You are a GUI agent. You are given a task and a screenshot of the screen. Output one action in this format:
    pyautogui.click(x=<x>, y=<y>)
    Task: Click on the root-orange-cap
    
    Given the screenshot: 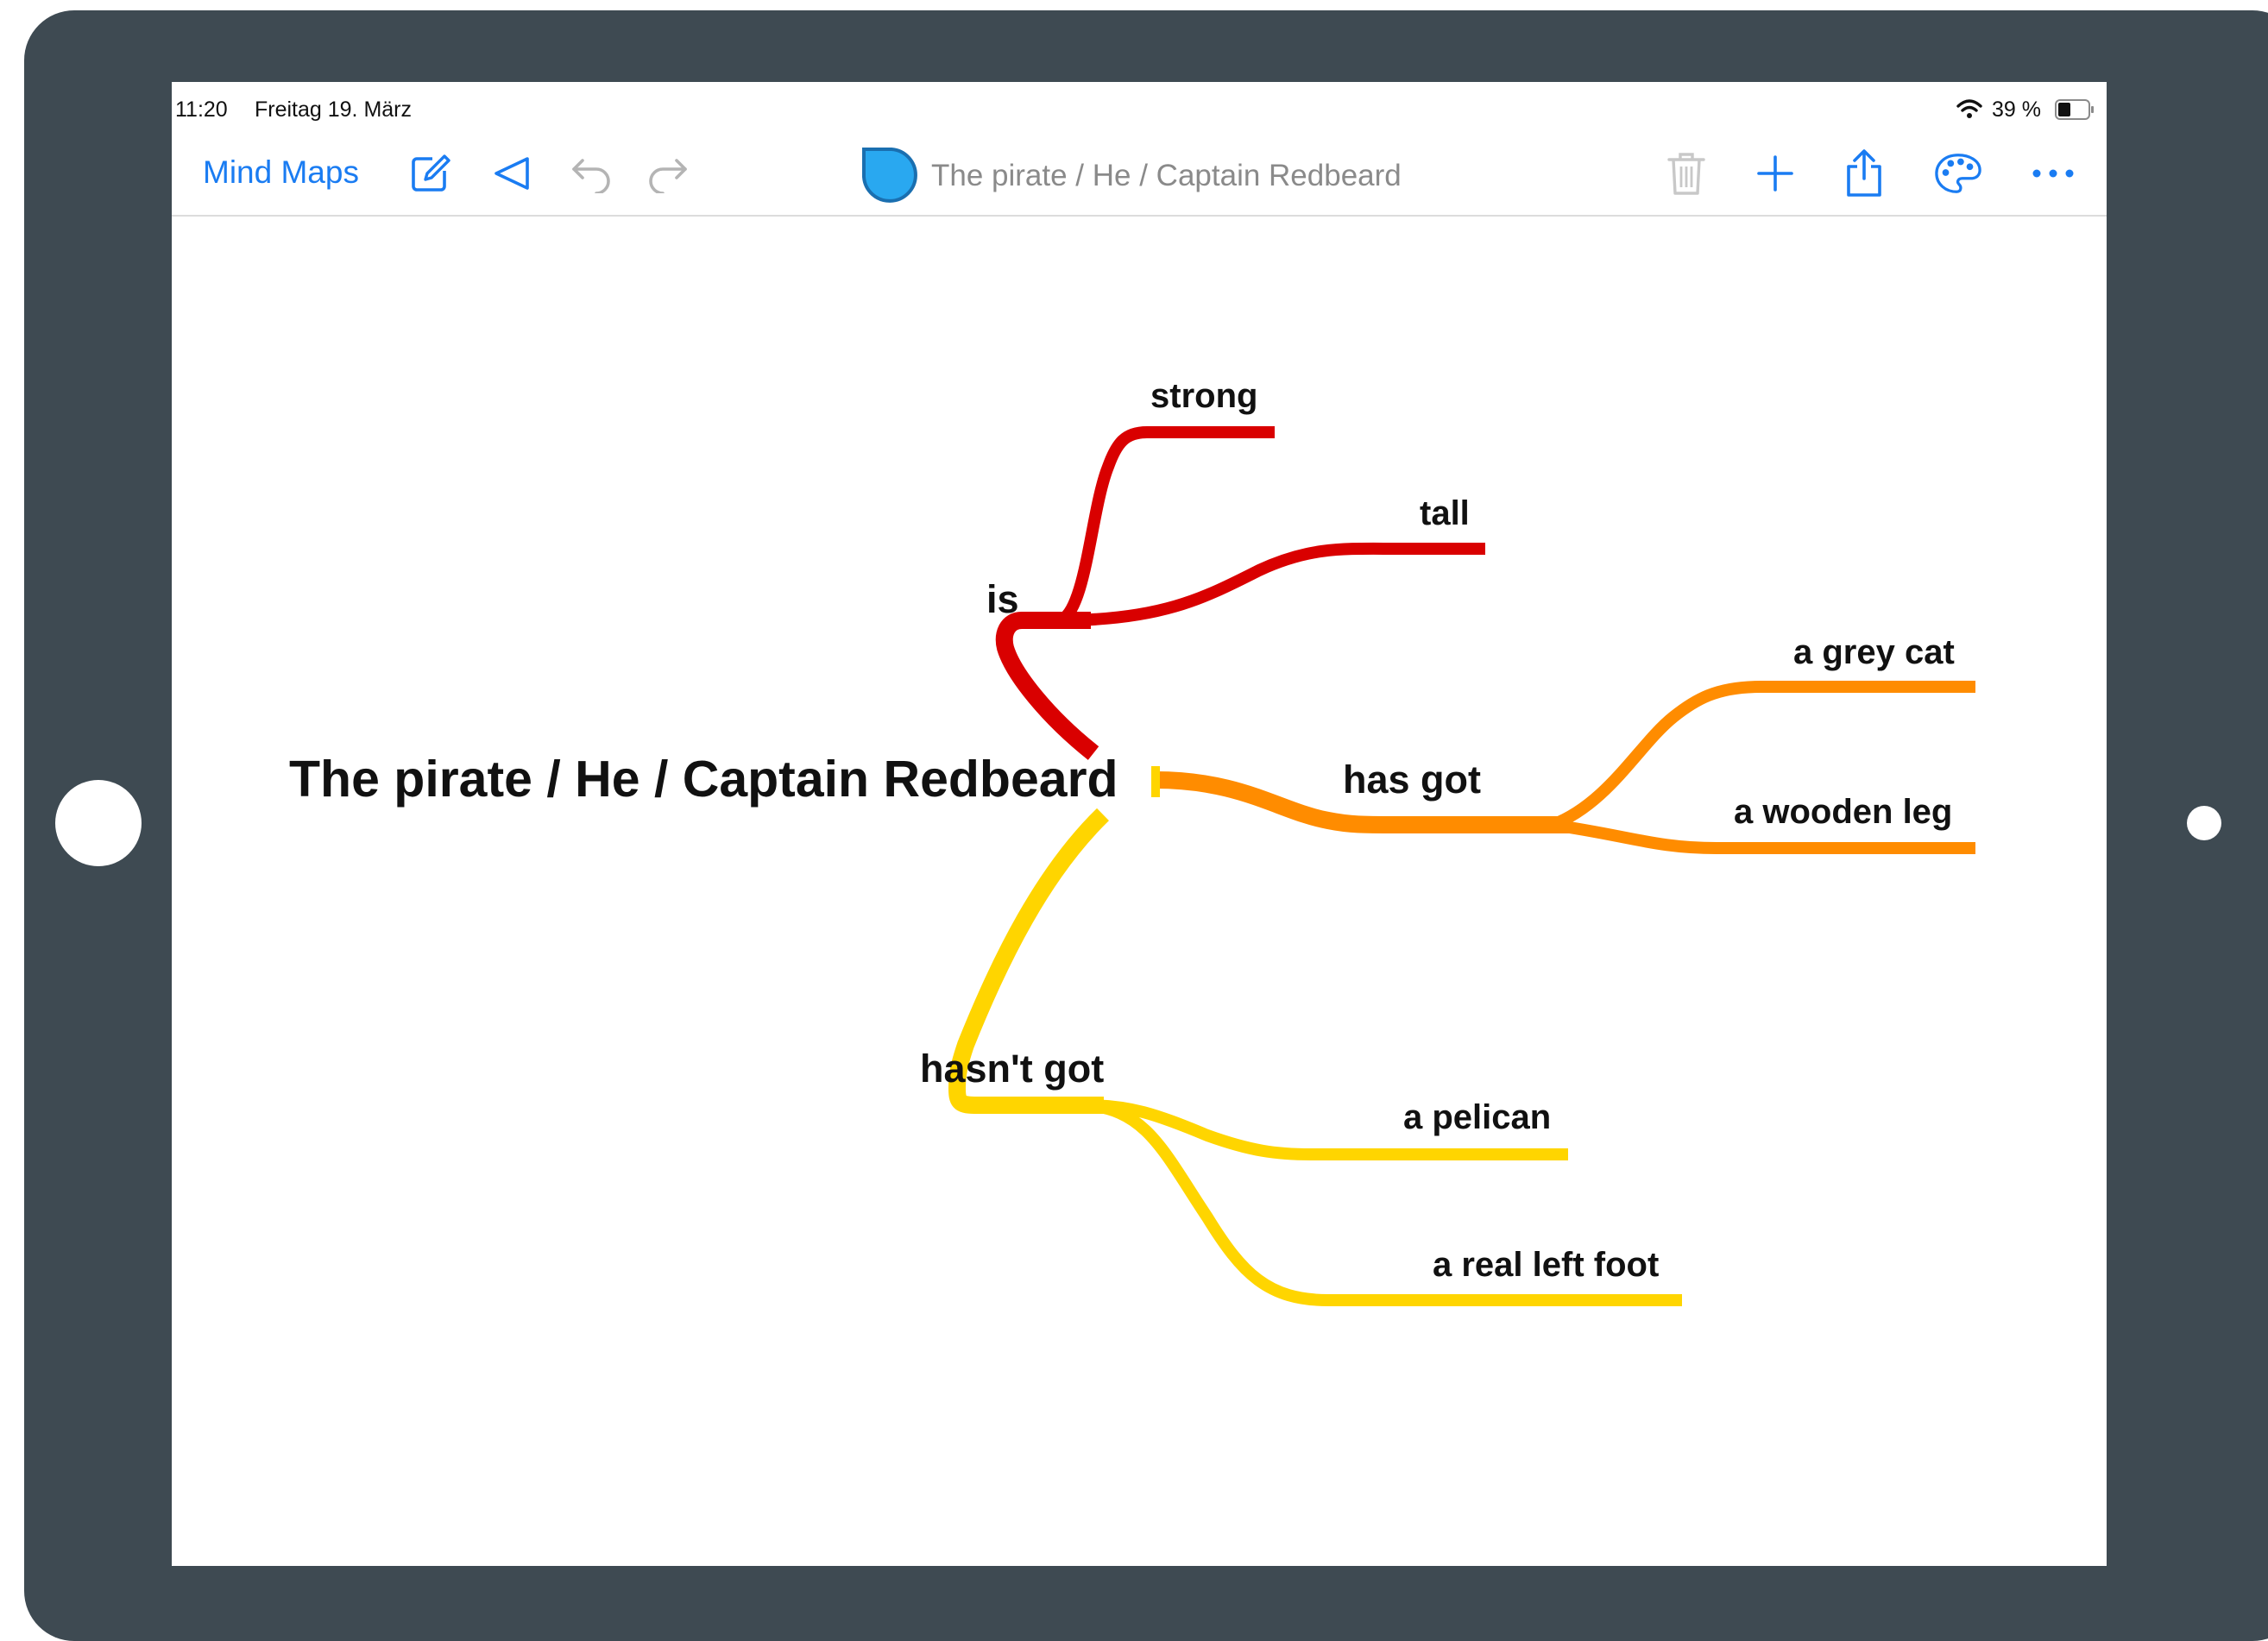 What is the action you would take?
    pyautogui.click(x=1156, y=781)
    